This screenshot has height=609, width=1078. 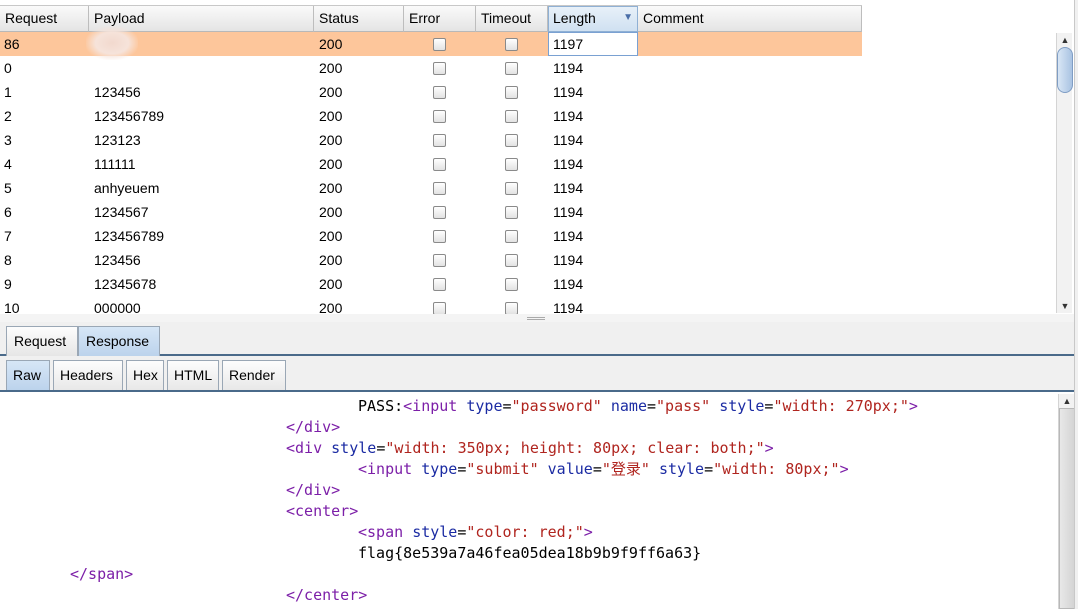 I want to click on table-row: 9 12345678 200 1194, so click(x=431, y=284).